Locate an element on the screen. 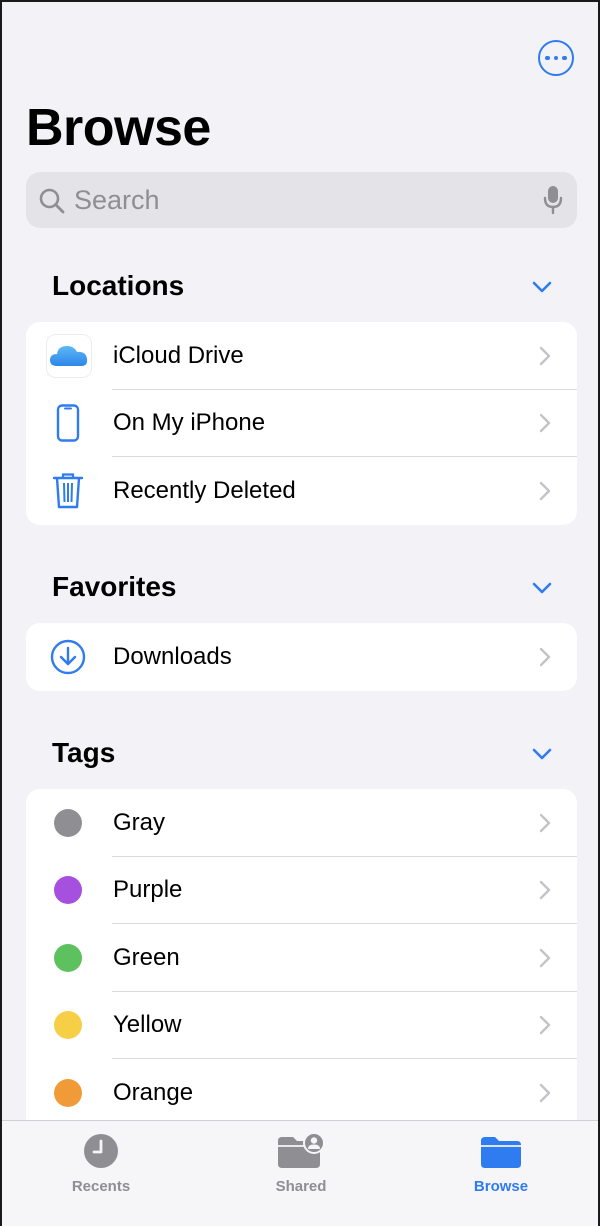 The width and height of the screenshot is (600, 1226). favorites-list: Downloads is located at coordinates (301, 657).